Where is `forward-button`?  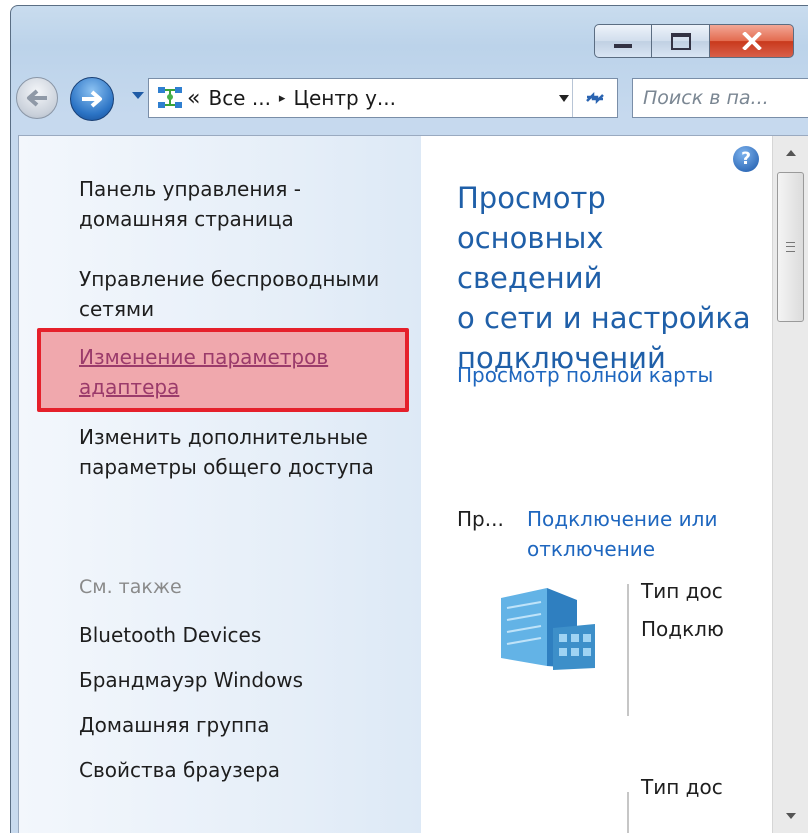 forward-button is located at coordinates (92, 99).